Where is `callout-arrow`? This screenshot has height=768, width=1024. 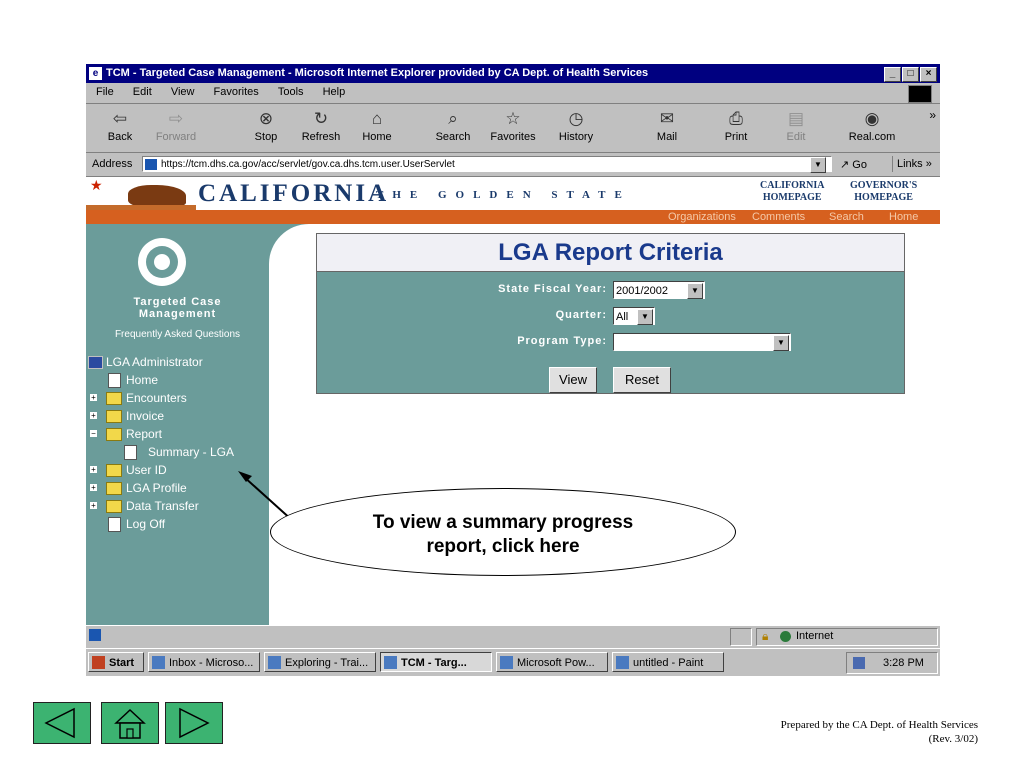 callout-arrow is located at coordinates (266, 496).